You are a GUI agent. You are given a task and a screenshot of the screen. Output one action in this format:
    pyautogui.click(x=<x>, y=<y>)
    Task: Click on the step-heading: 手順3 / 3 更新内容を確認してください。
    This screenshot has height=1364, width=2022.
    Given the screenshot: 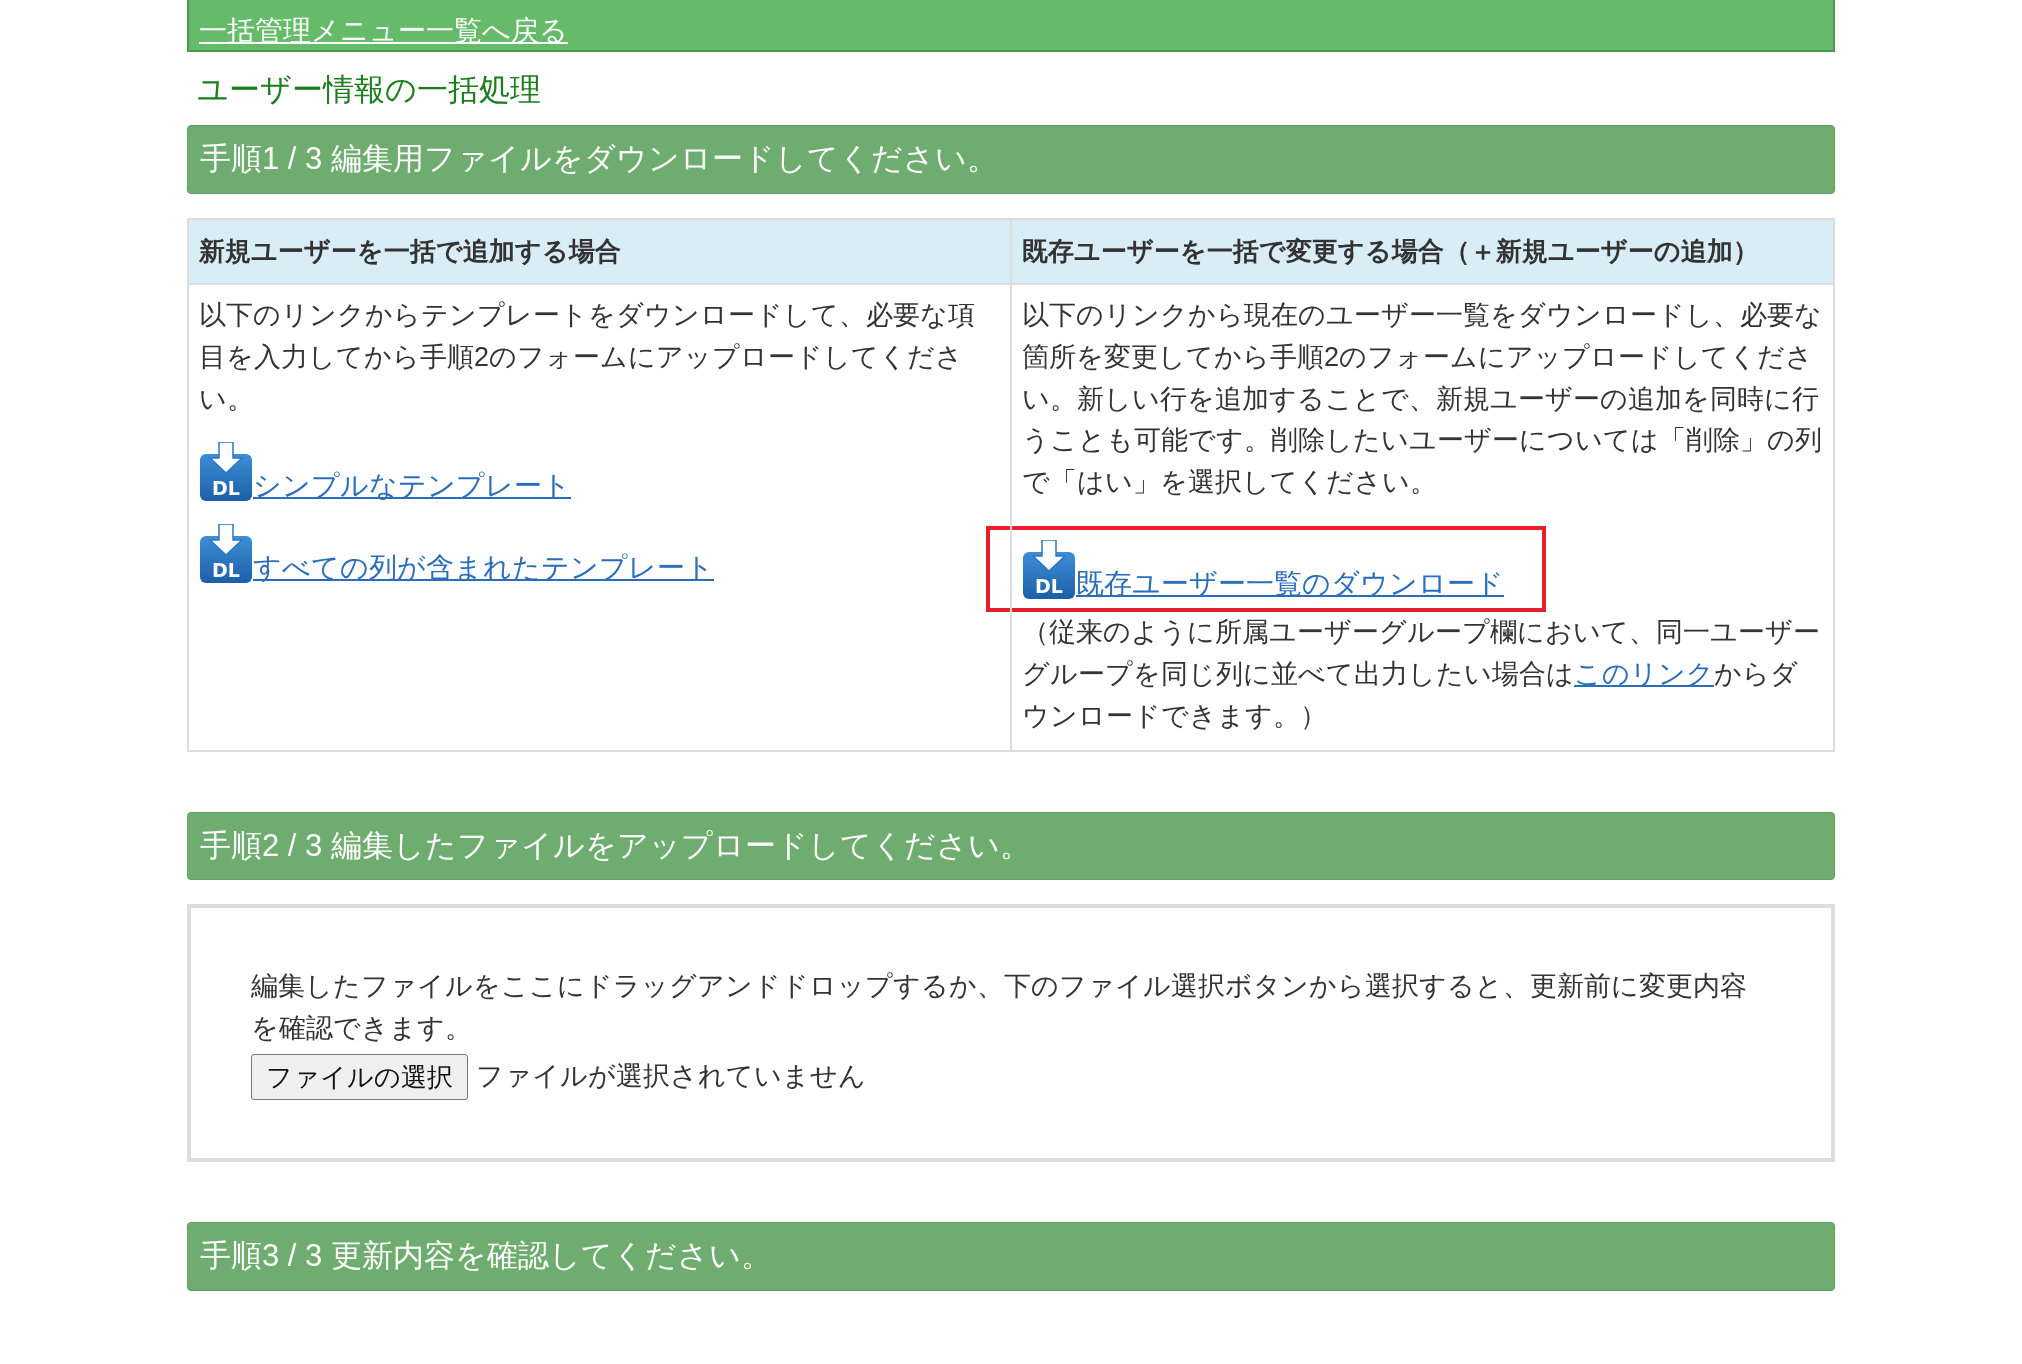 What is the action you would take?
    pyautogui.click(x=1011, y=1256)
    